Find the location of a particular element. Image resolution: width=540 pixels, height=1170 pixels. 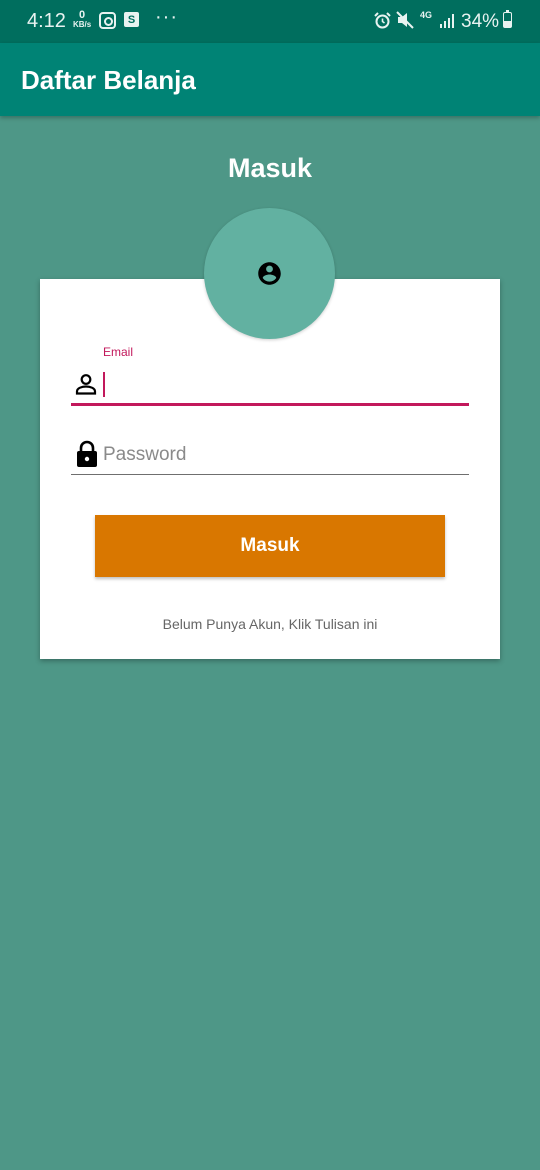

network-type: 4G is located at coordinates (426, 15).